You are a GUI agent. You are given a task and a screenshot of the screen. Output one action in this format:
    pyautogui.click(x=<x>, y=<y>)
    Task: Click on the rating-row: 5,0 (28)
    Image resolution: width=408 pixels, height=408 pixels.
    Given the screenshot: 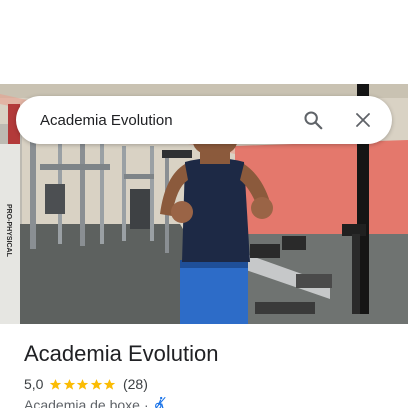 What is the action you would take?
    pyautogui.click(x=86, y=384)
    